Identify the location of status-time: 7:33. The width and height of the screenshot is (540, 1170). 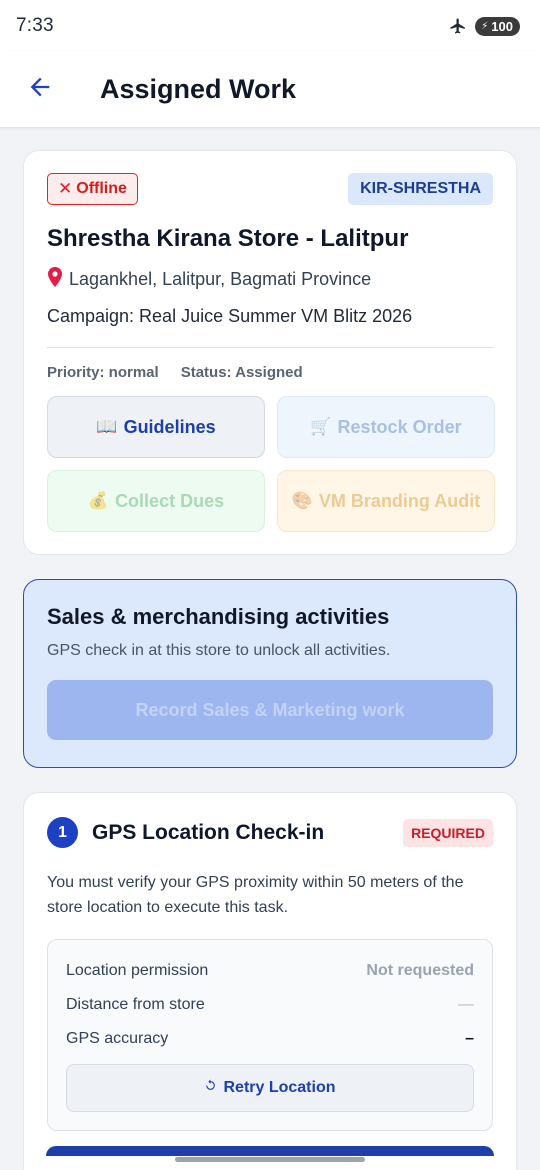
(35, 25).